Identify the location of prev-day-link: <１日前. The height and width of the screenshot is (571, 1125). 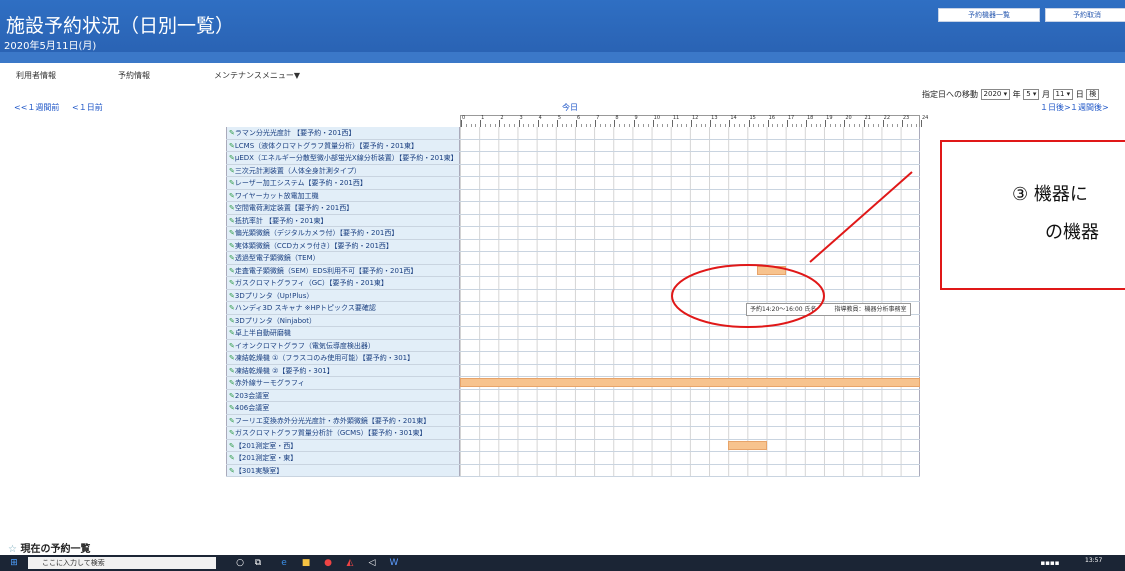
(87, 107).